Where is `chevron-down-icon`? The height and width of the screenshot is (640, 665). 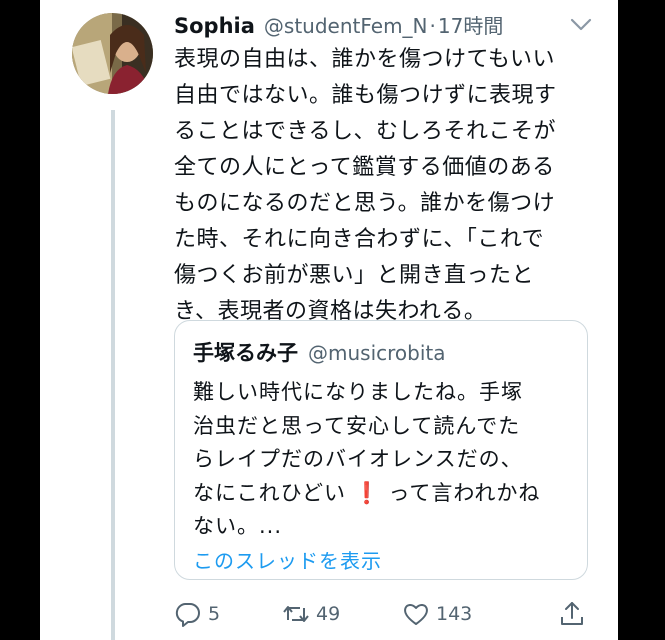
chevron-down-icon is located at coordinates (581, 25).